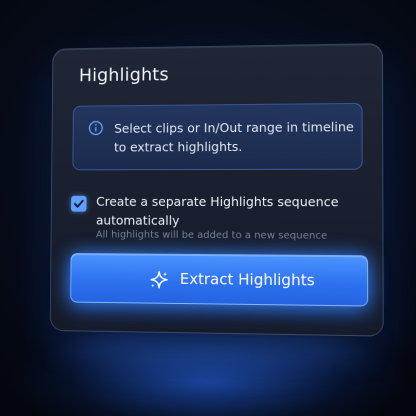  Describe the element at coordinates (160, 280) in the screenshot. I see `sparkle-icon` at that location.